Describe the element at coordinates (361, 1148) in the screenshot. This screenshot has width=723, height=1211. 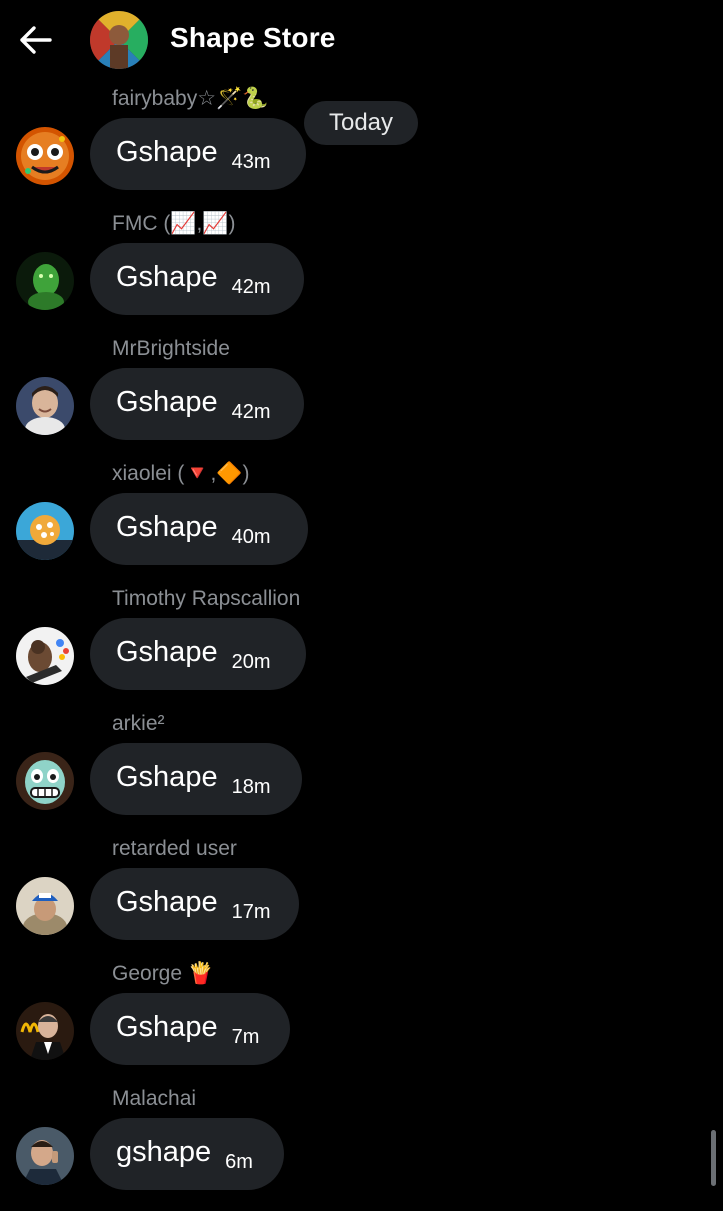
I see `message-row: Malachai gshape 6m` at that location.